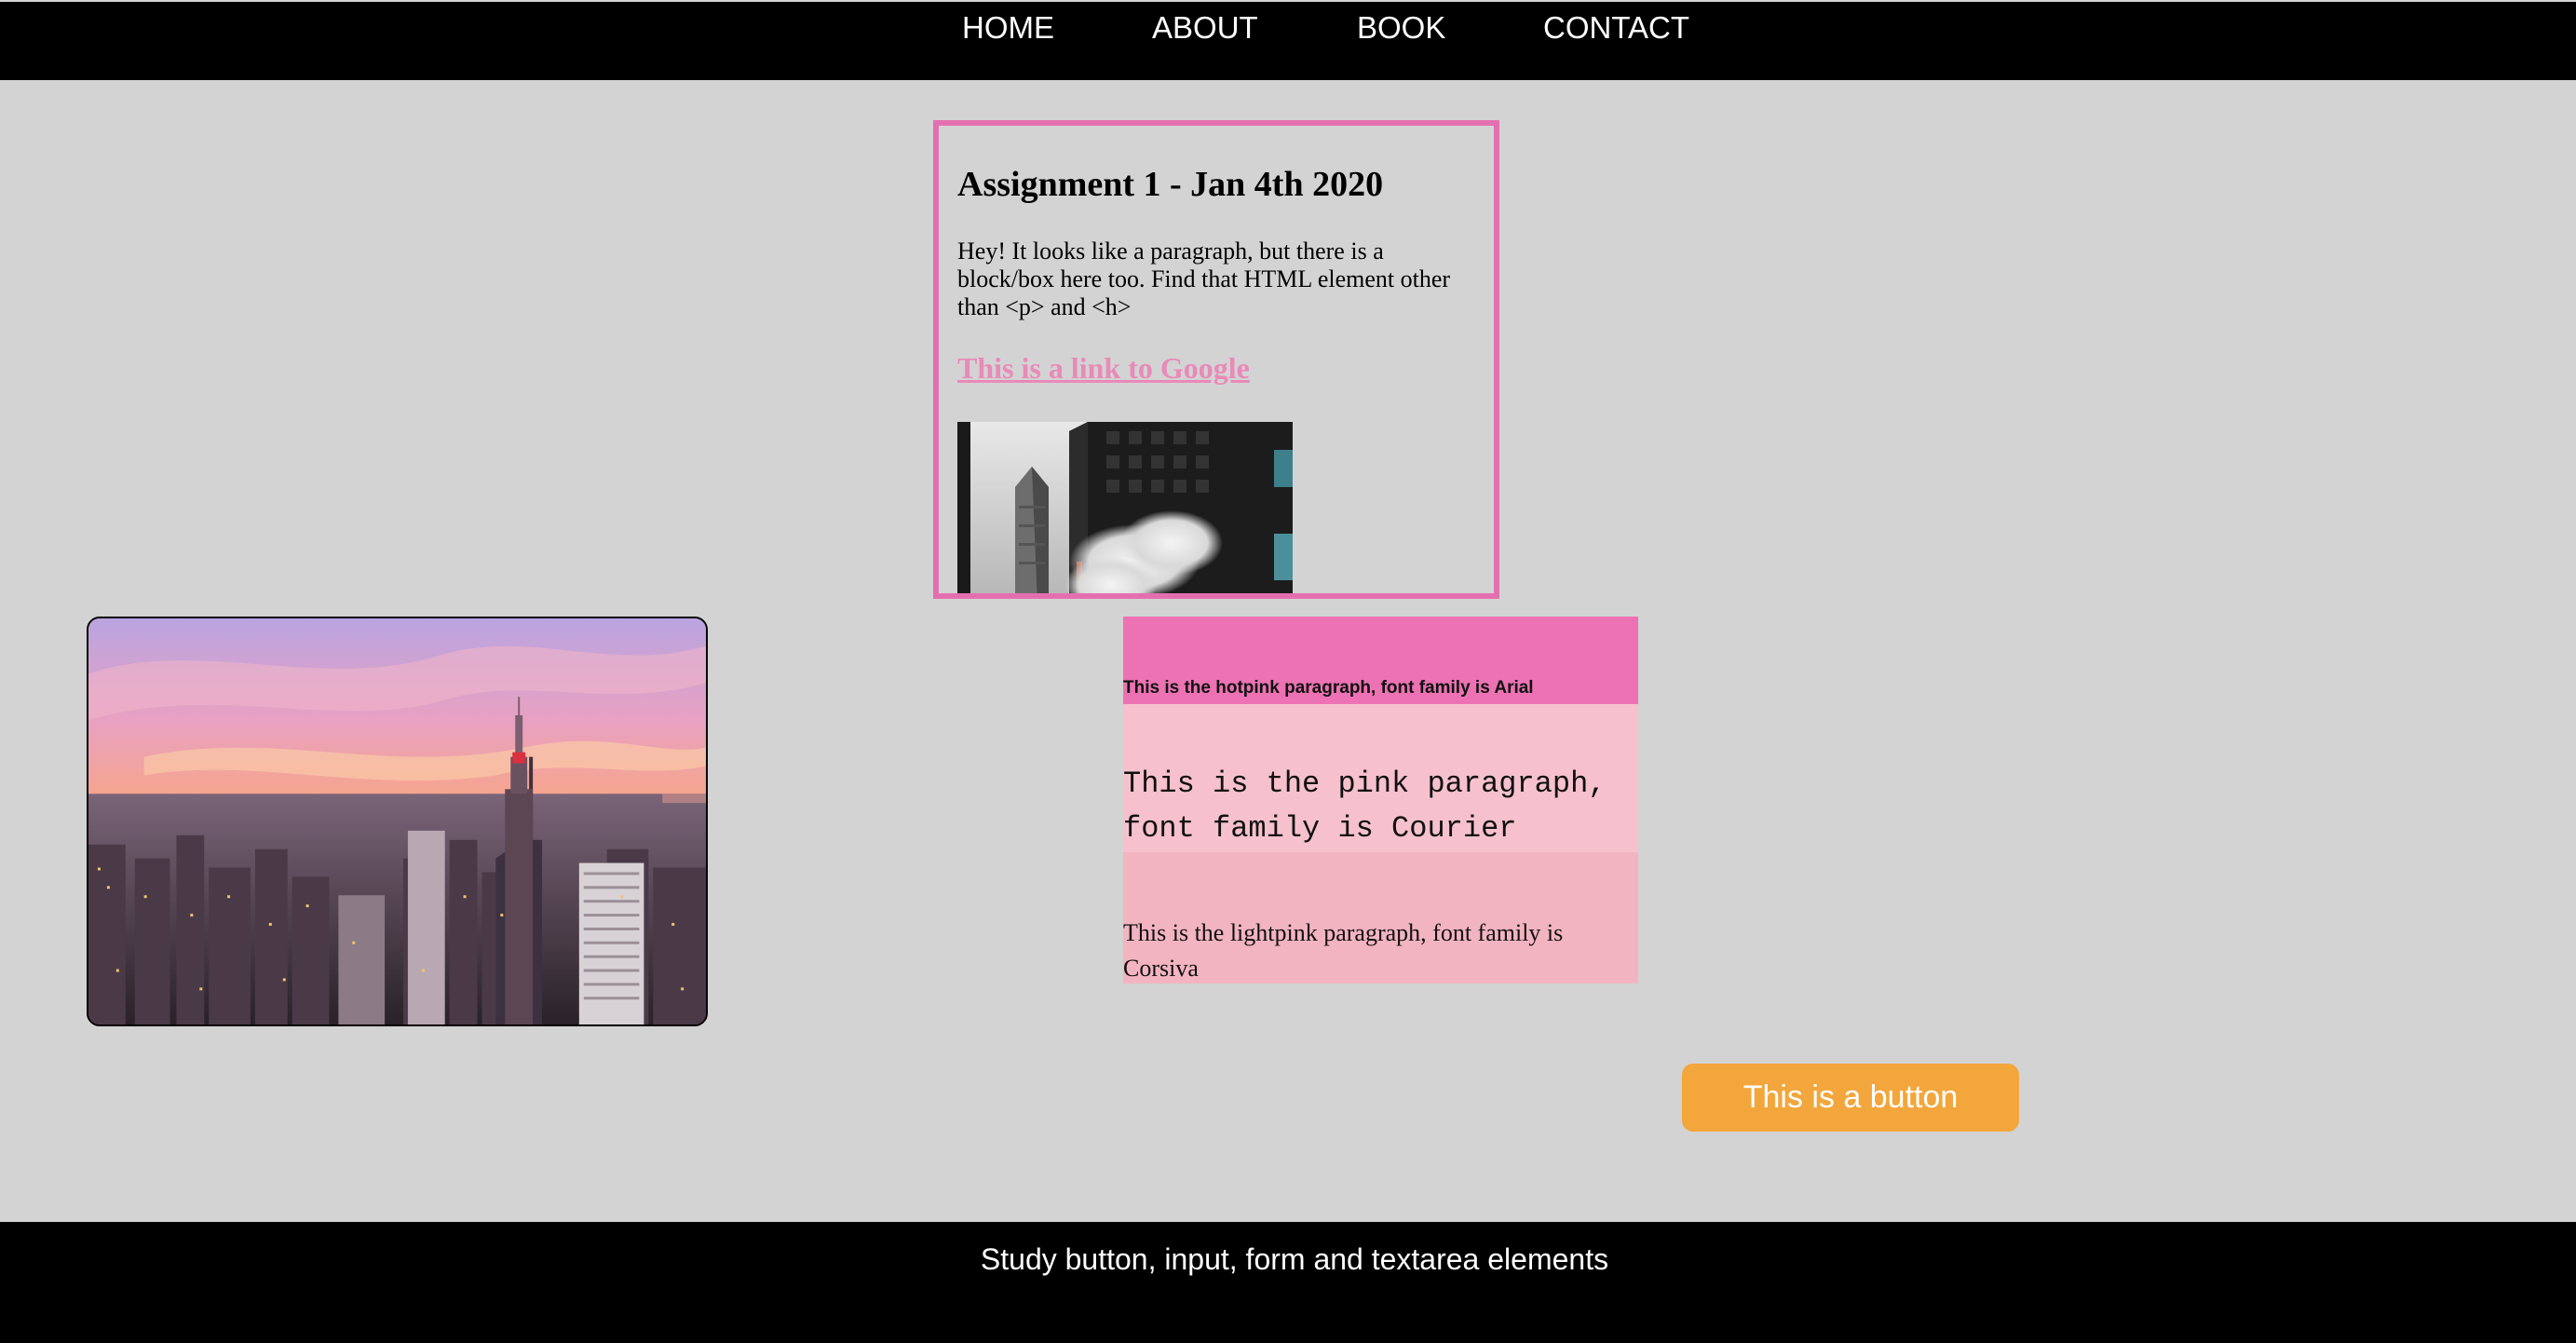 The height and width of the screenshot is (1343, 2576). Describe the element at coordinates (1103, 368) in the screenshot. I see `google-link: This is a link to Google` at that location.